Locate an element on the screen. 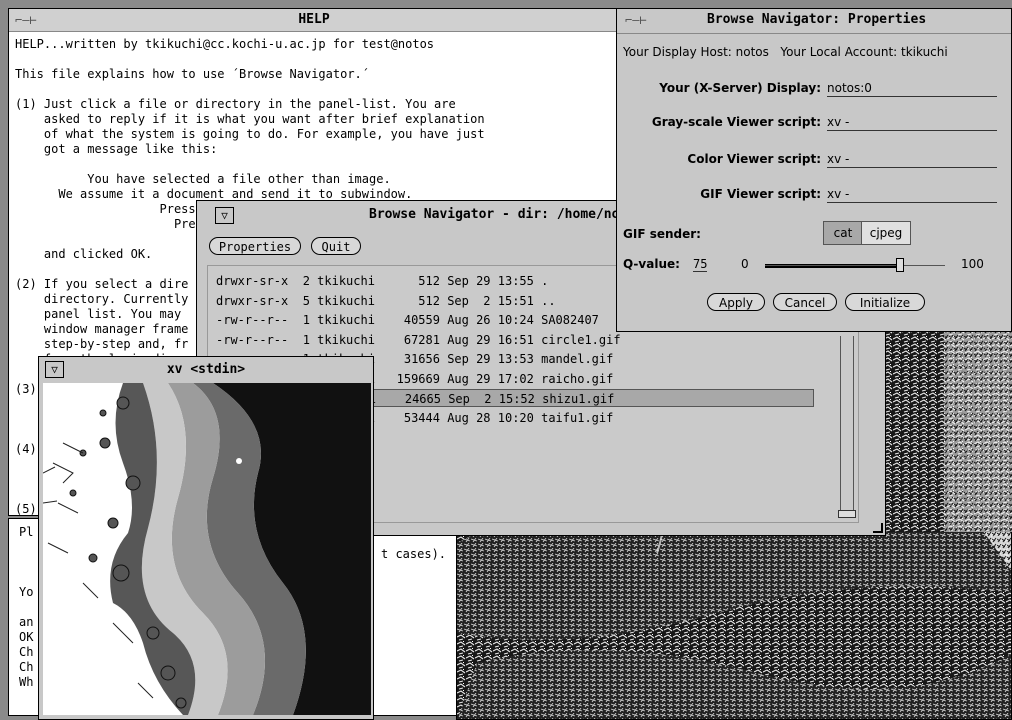 This screenshot has height=720, width=1012. help-line: Press OK is located at coordinates (116, 209).